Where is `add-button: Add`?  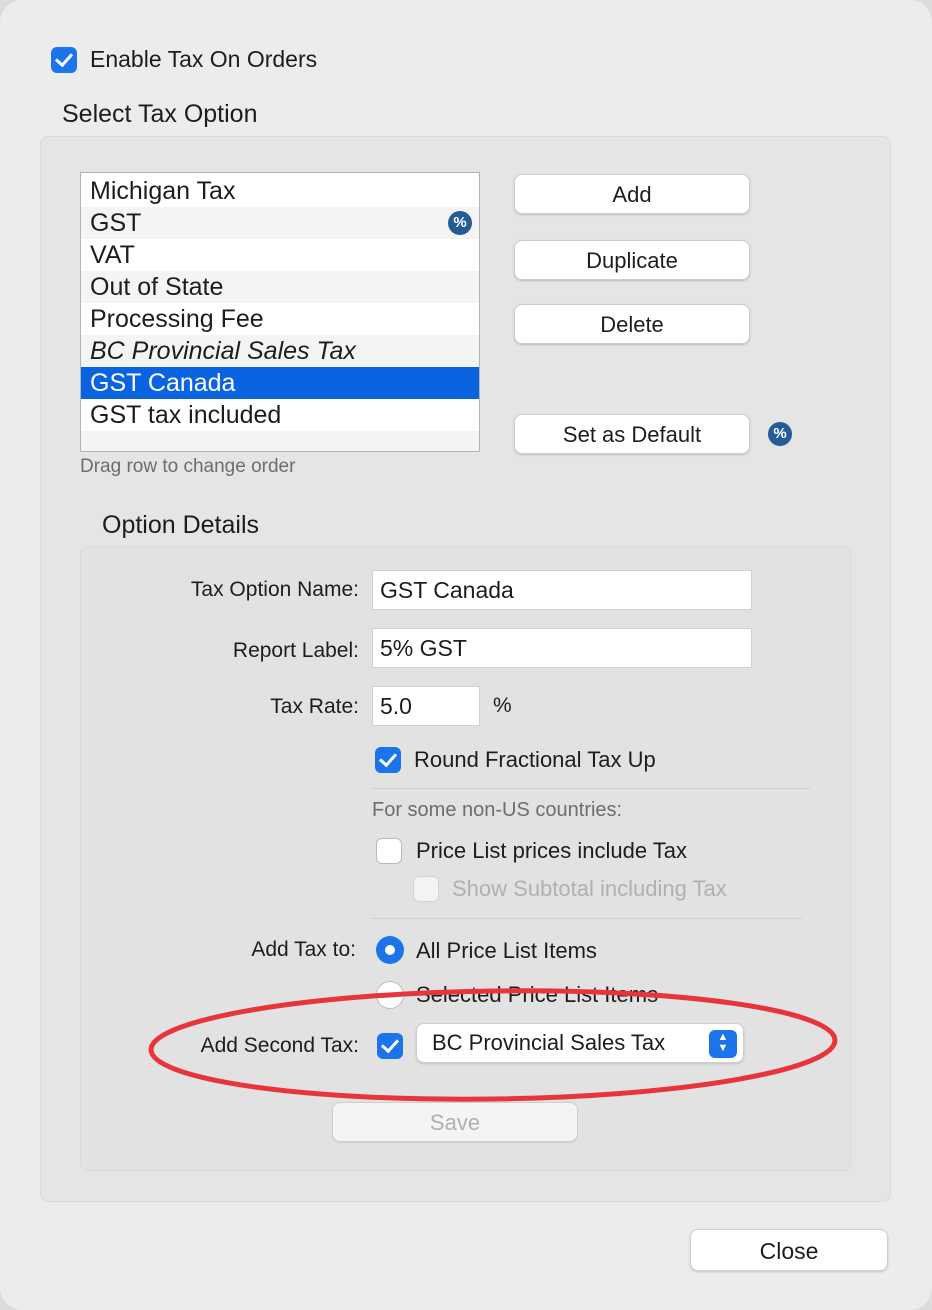
add-button: Add is located at coordinates (632, 194).